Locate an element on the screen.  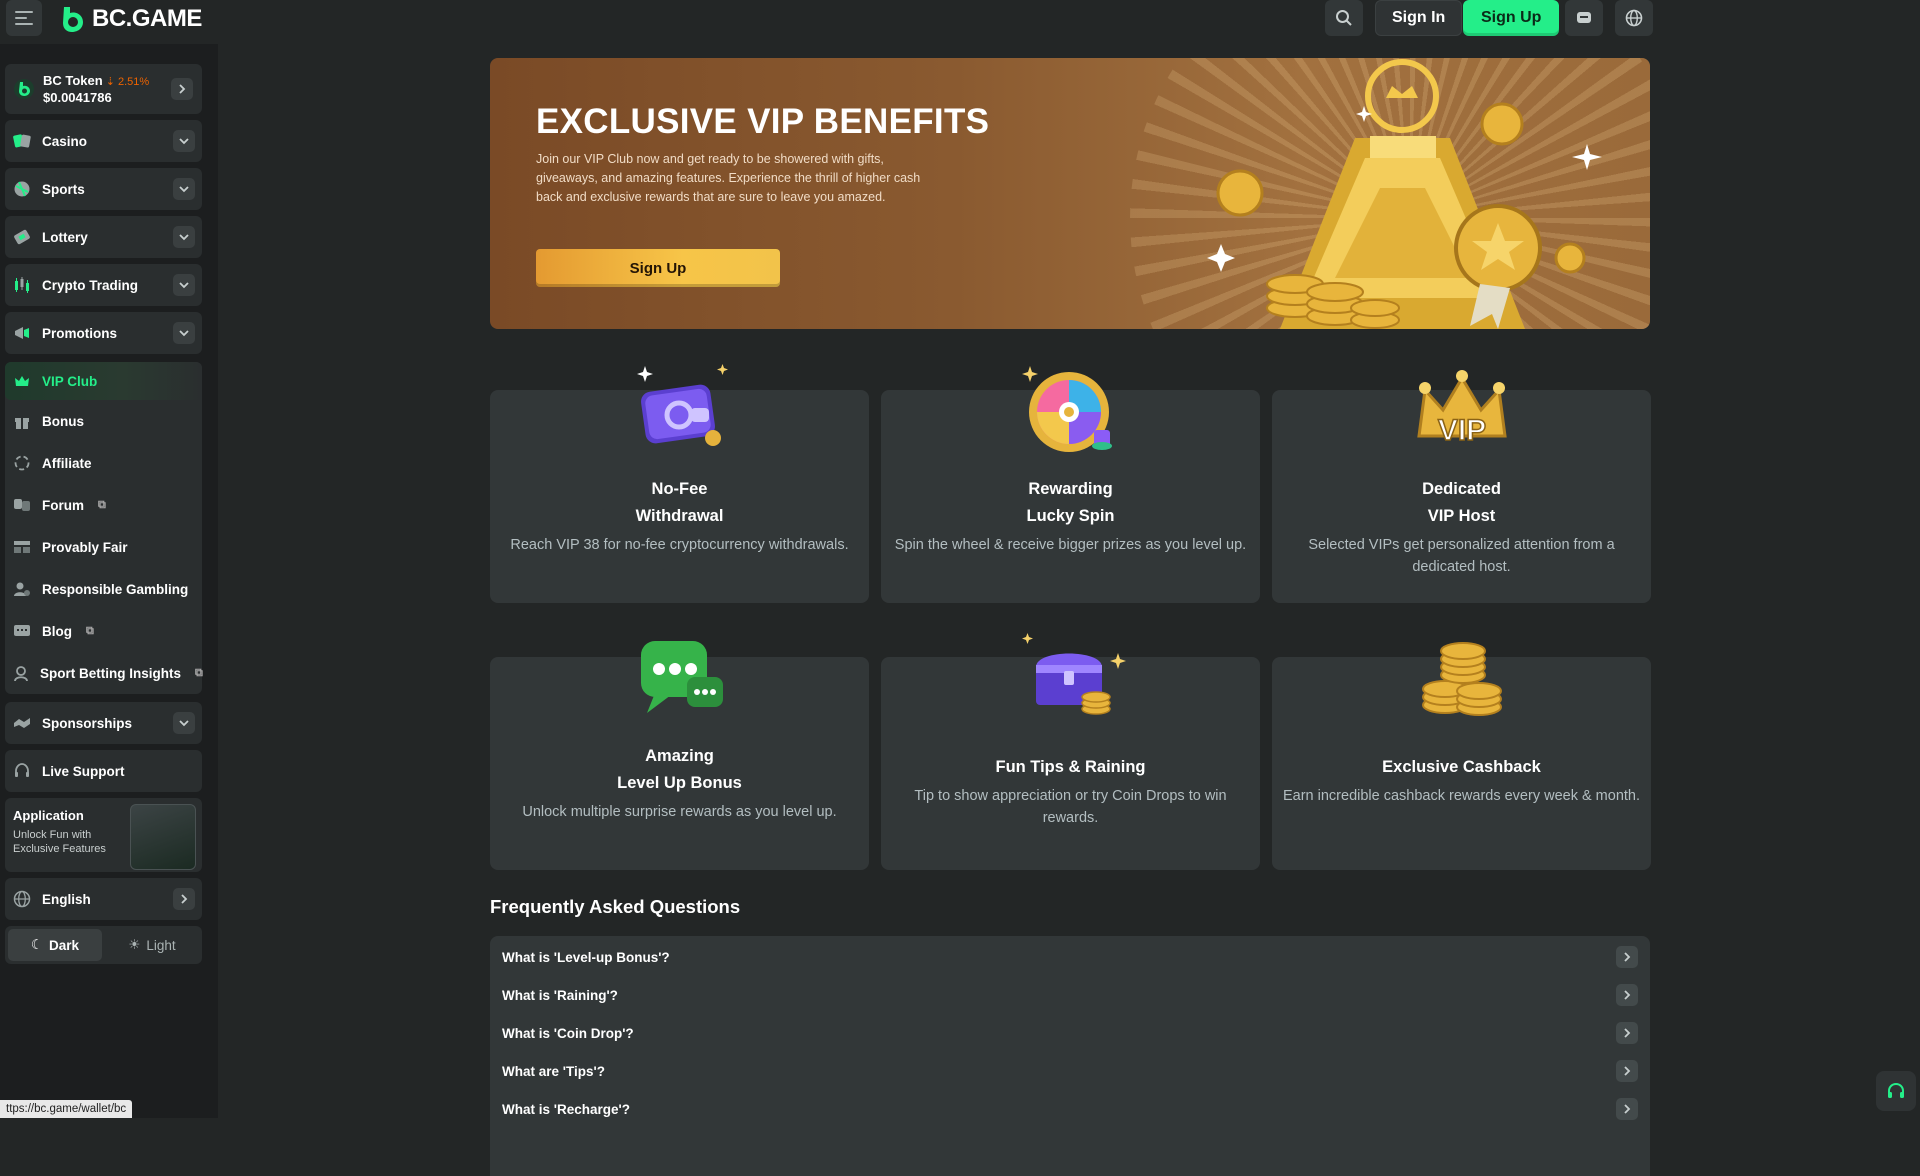
token-expand-button is located at coordinates (182, 89).